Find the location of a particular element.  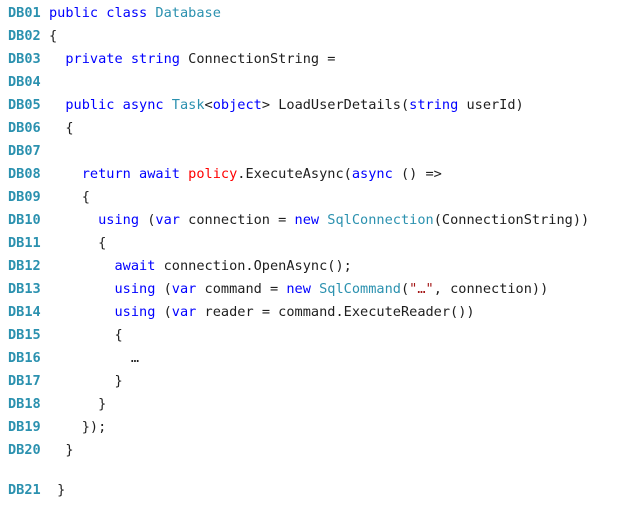

code-token: public async is located at coordinates (118, 105).